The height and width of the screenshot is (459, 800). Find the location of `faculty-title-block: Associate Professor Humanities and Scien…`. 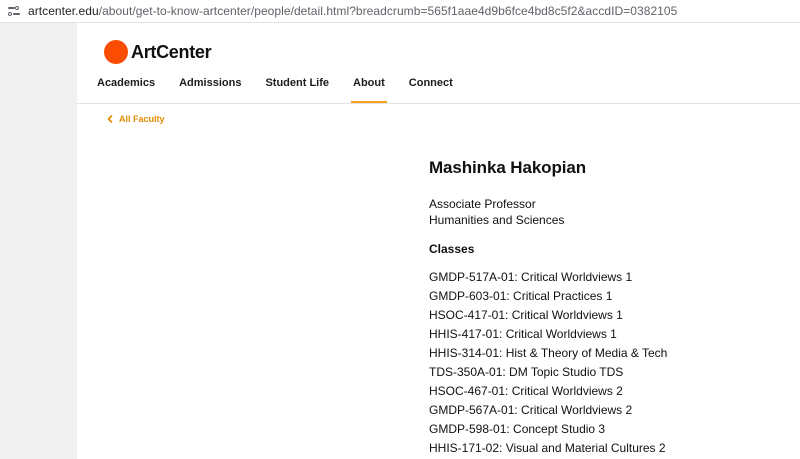

faculty-title-block: Associate Professor Humanities and Scien… is located at coordinates (548, 212).